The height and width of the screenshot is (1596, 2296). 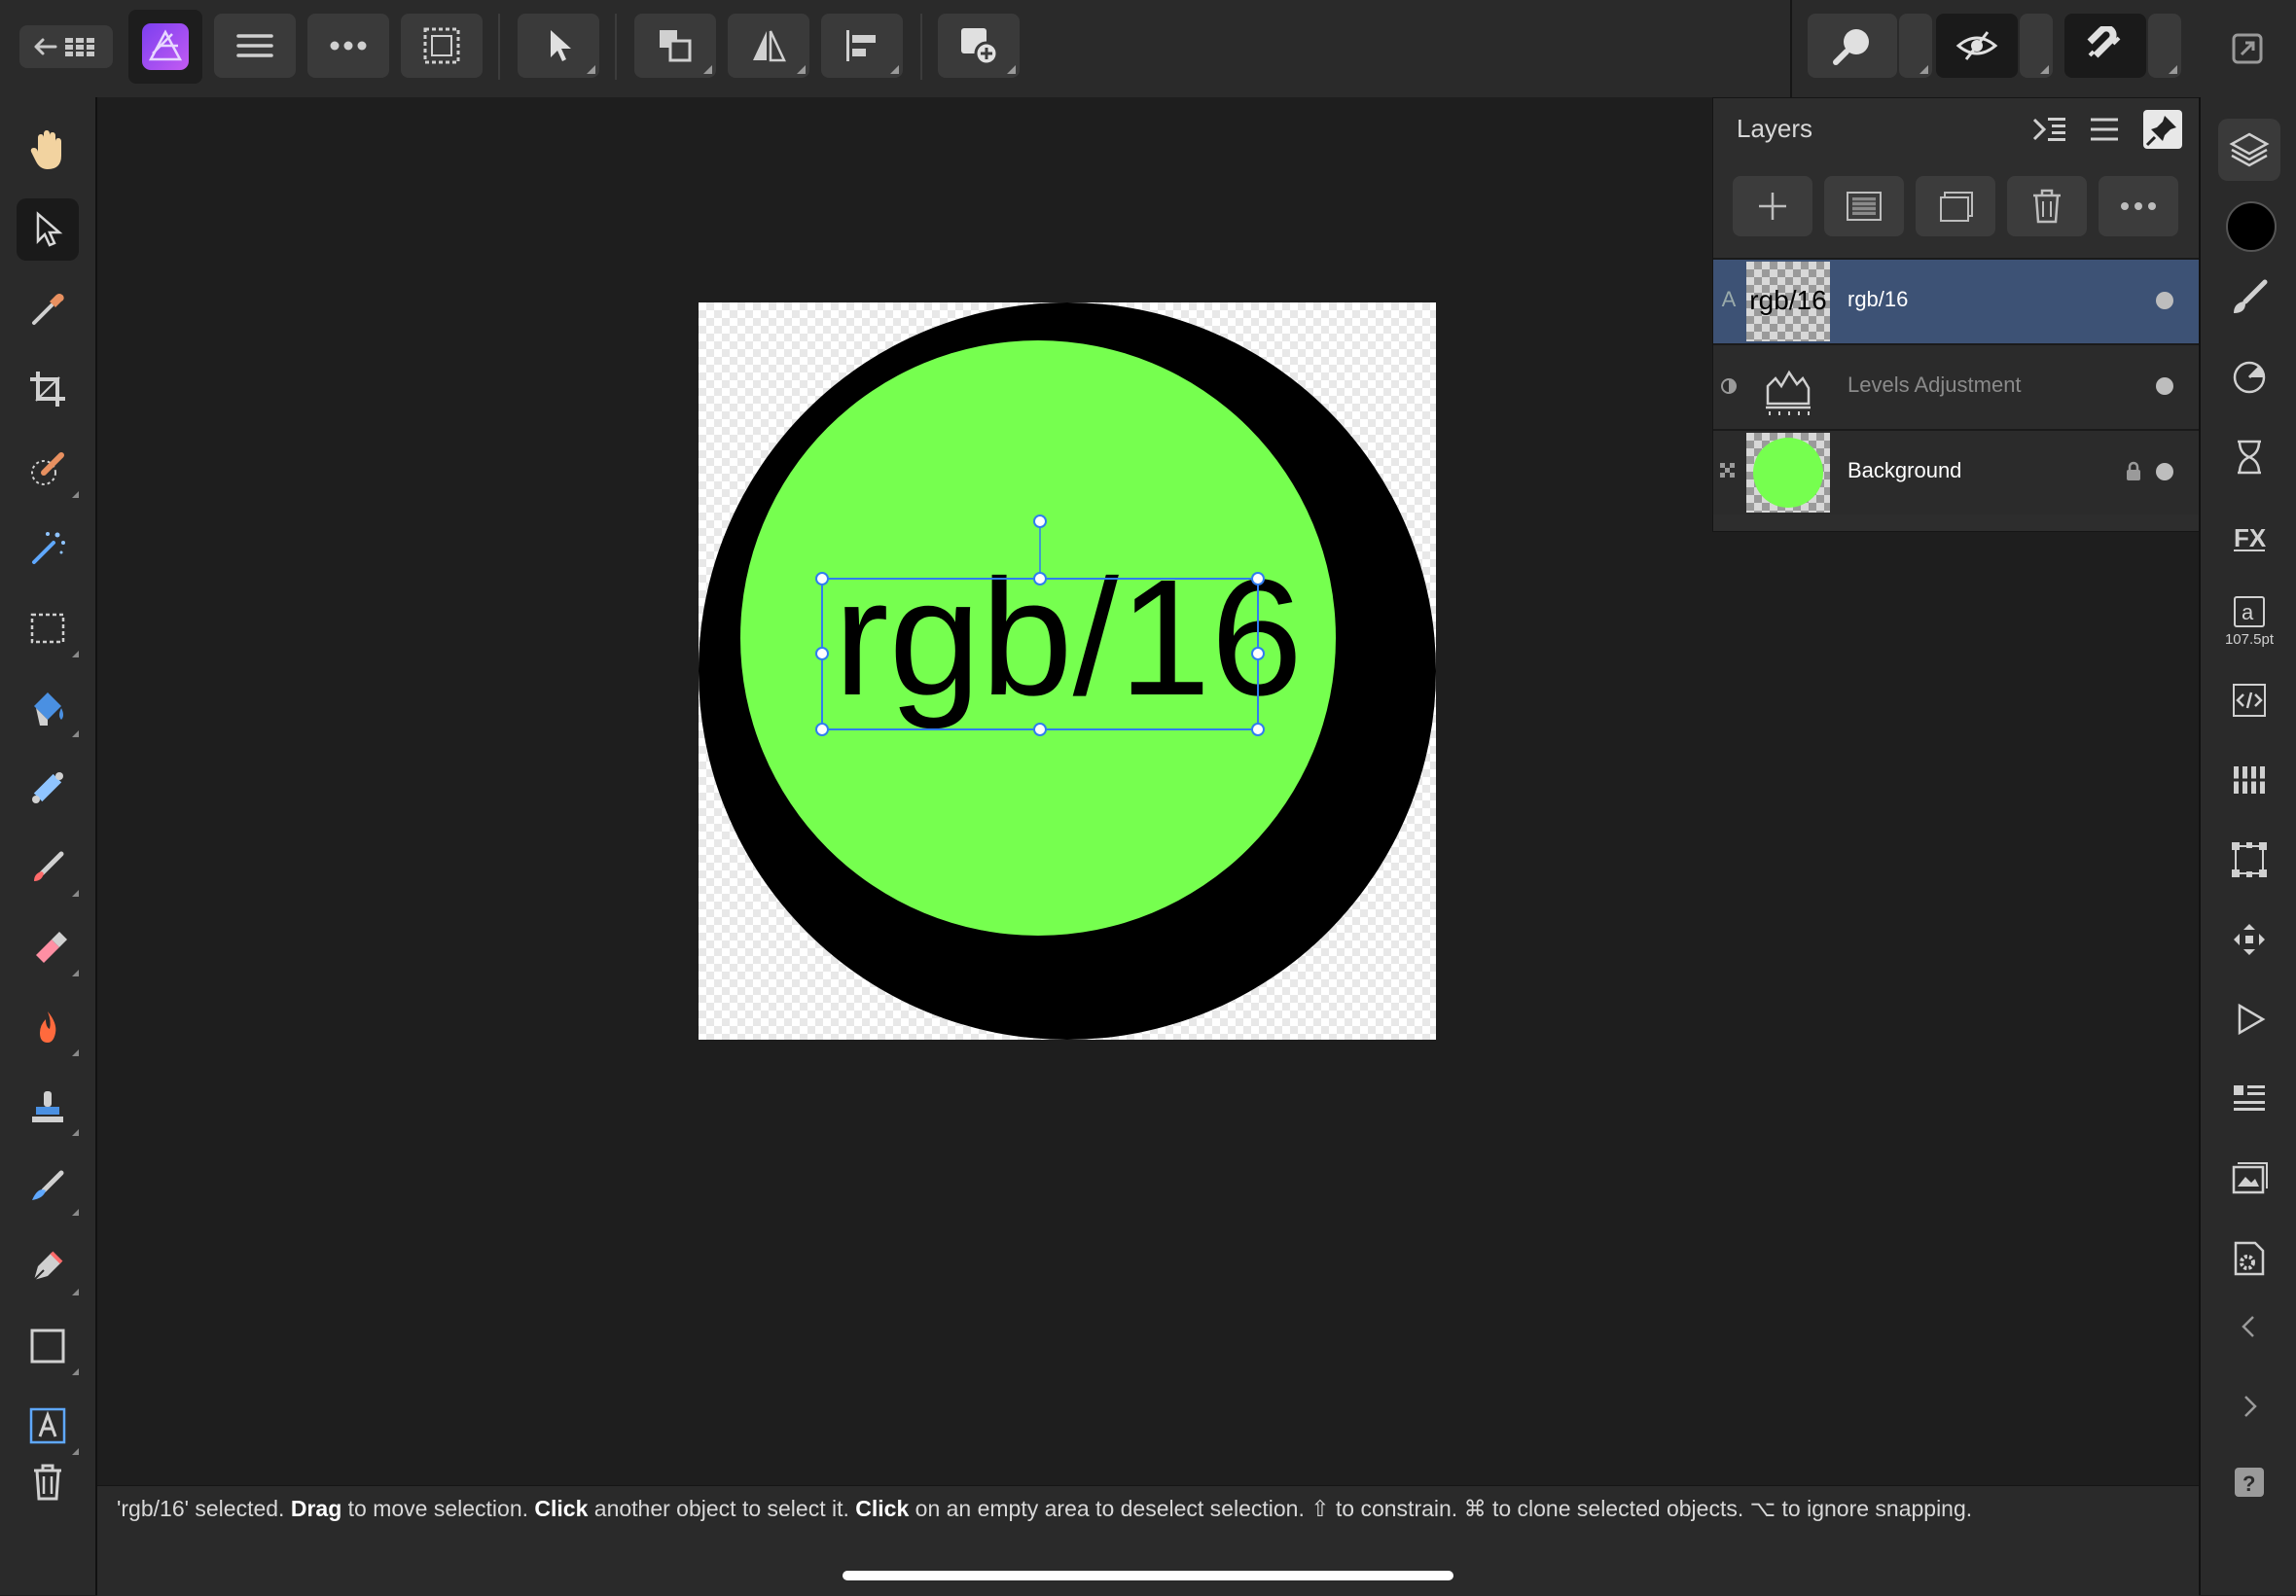 I want to click on back-grid-icon, so click(x=64, y=47).